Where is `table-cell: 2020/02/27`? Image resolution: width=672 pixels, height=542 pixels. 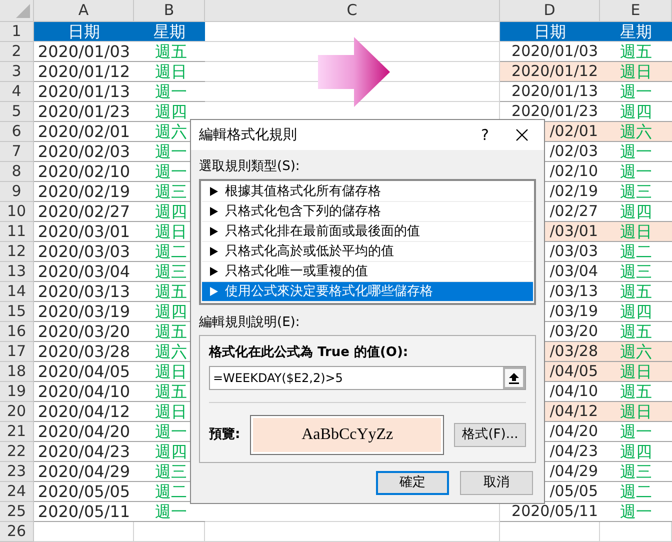
table-cell: 2020/02/27 is located at coordinates (84, 212).